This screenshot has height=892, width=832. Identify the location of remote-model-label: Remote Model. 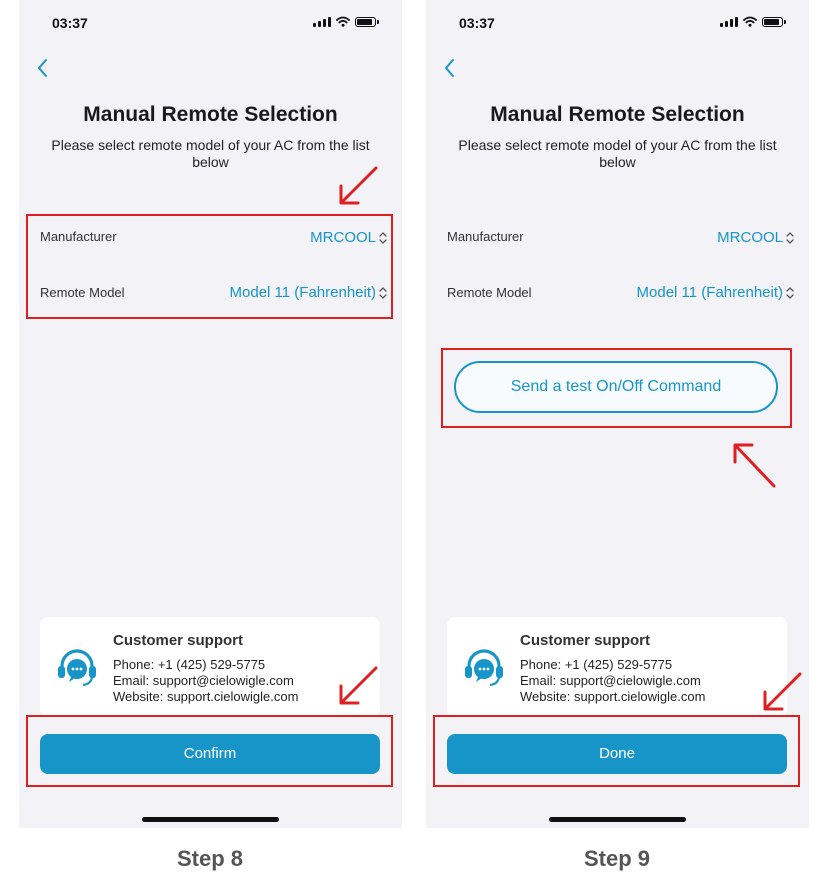
(489, 292).